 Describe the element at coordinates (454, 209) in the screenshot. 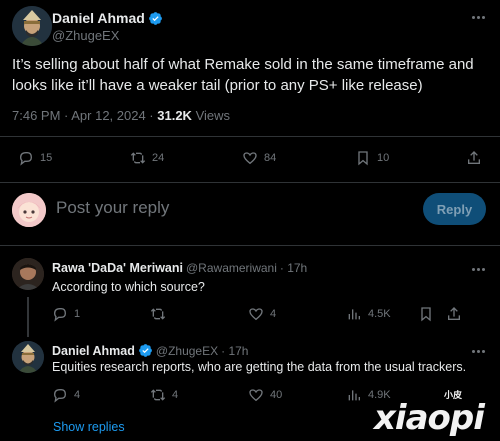

I see `reply-button: Reply` at that location.